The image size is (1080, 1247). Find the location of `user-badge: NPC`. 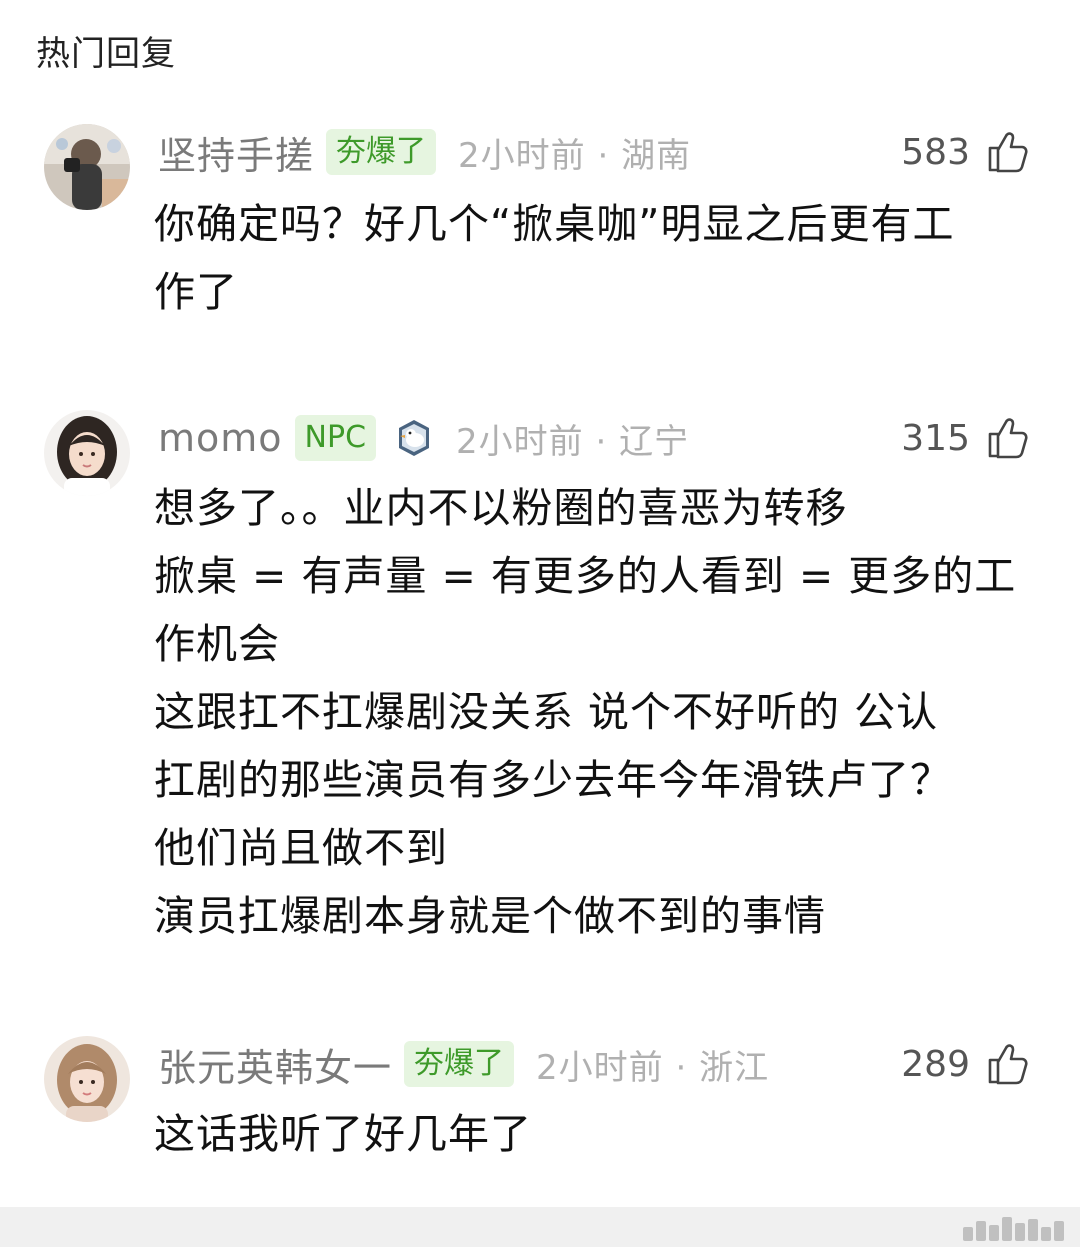

user-badge: NPC is located at coordinates (335, 438).